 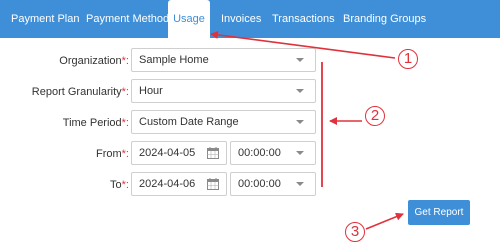 I want to click on annotation-number-1: 1, so click(x=408, y=59).